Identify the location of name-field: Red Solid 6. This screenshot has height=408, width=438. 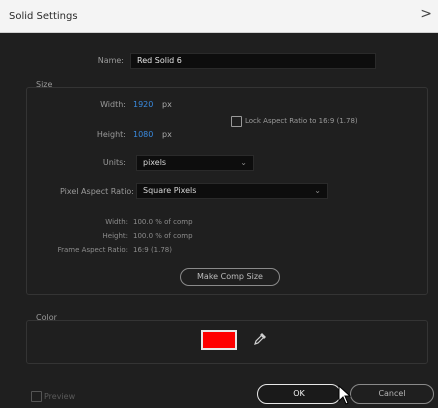
(253, 61).